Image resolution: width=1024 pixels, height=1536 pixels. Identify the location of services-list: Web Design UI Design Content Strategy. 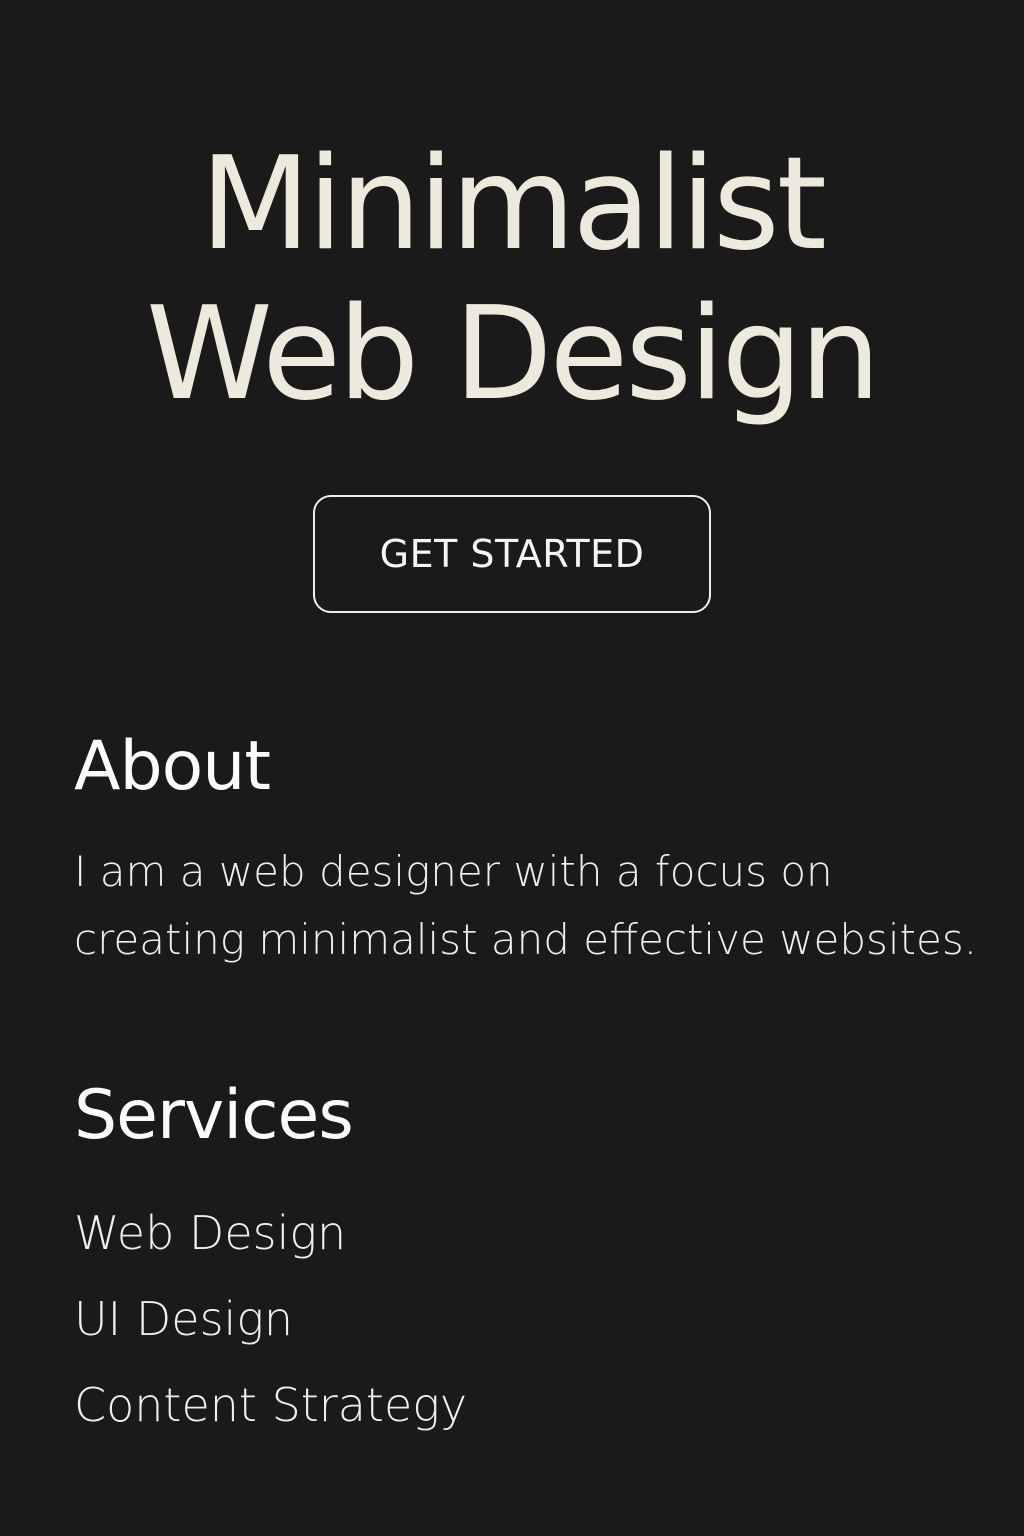
(270, 1319).